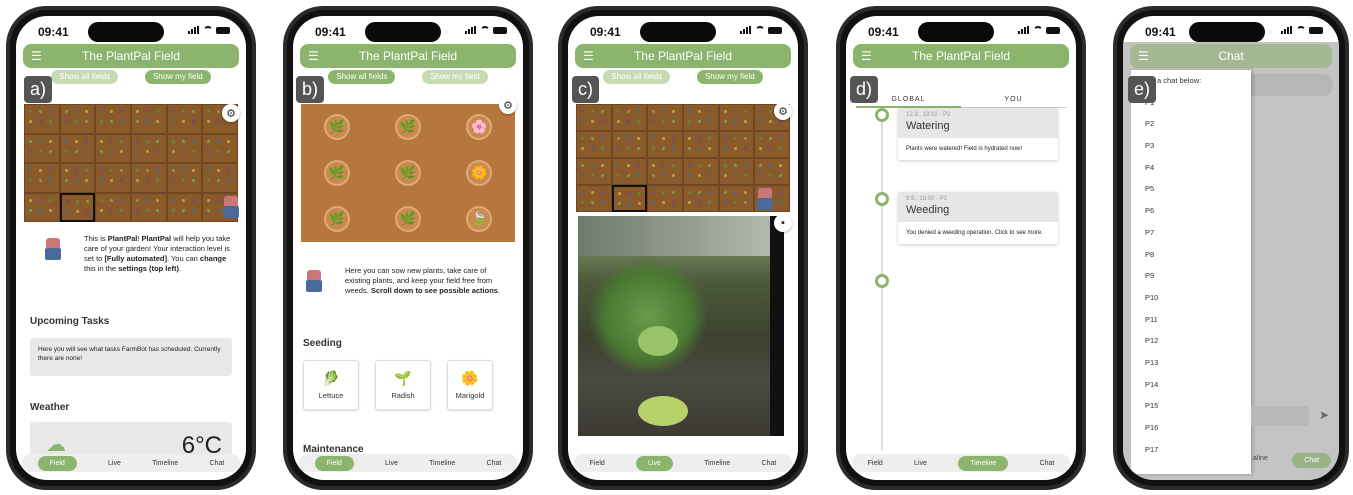  What do you see at coordinates (1191, 341) in the screenshot?
I see `chat-item: P12` at bounding box center [1191, 341].